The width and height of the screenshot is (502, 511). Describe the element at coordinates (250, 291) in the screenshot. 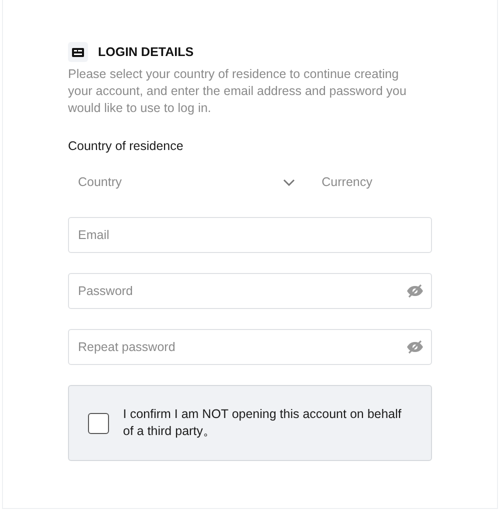

I see `password-field: Password` at that location.